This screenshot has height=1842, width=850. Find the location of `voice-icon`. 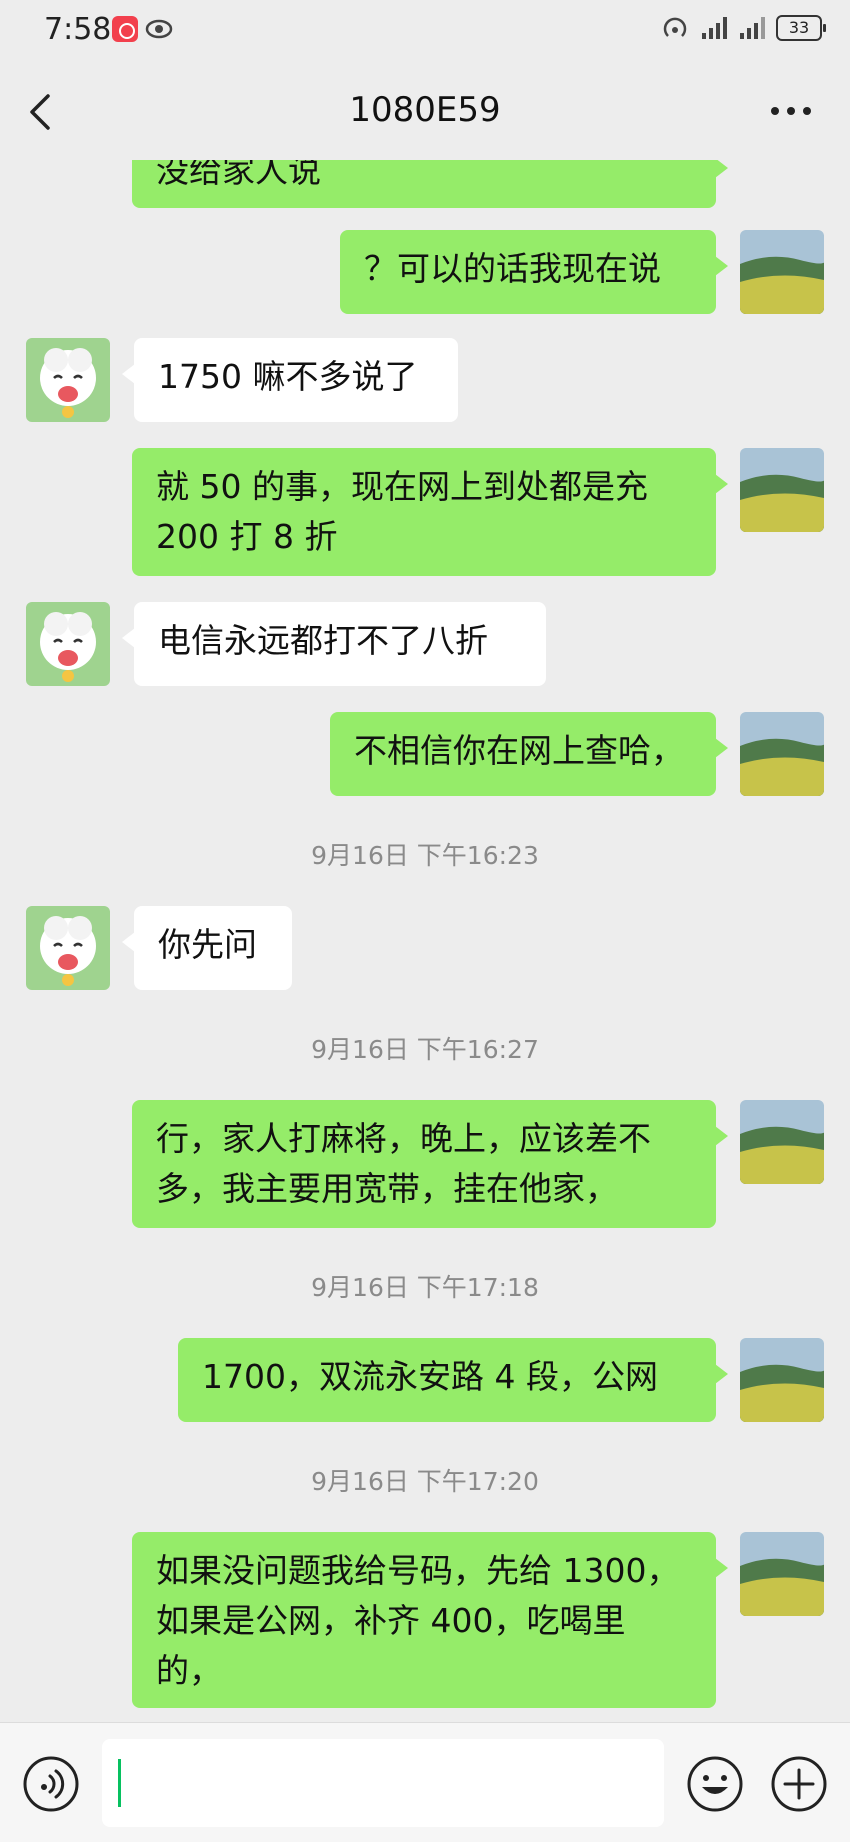

voice-icon is located at coordinates (51, 1784).